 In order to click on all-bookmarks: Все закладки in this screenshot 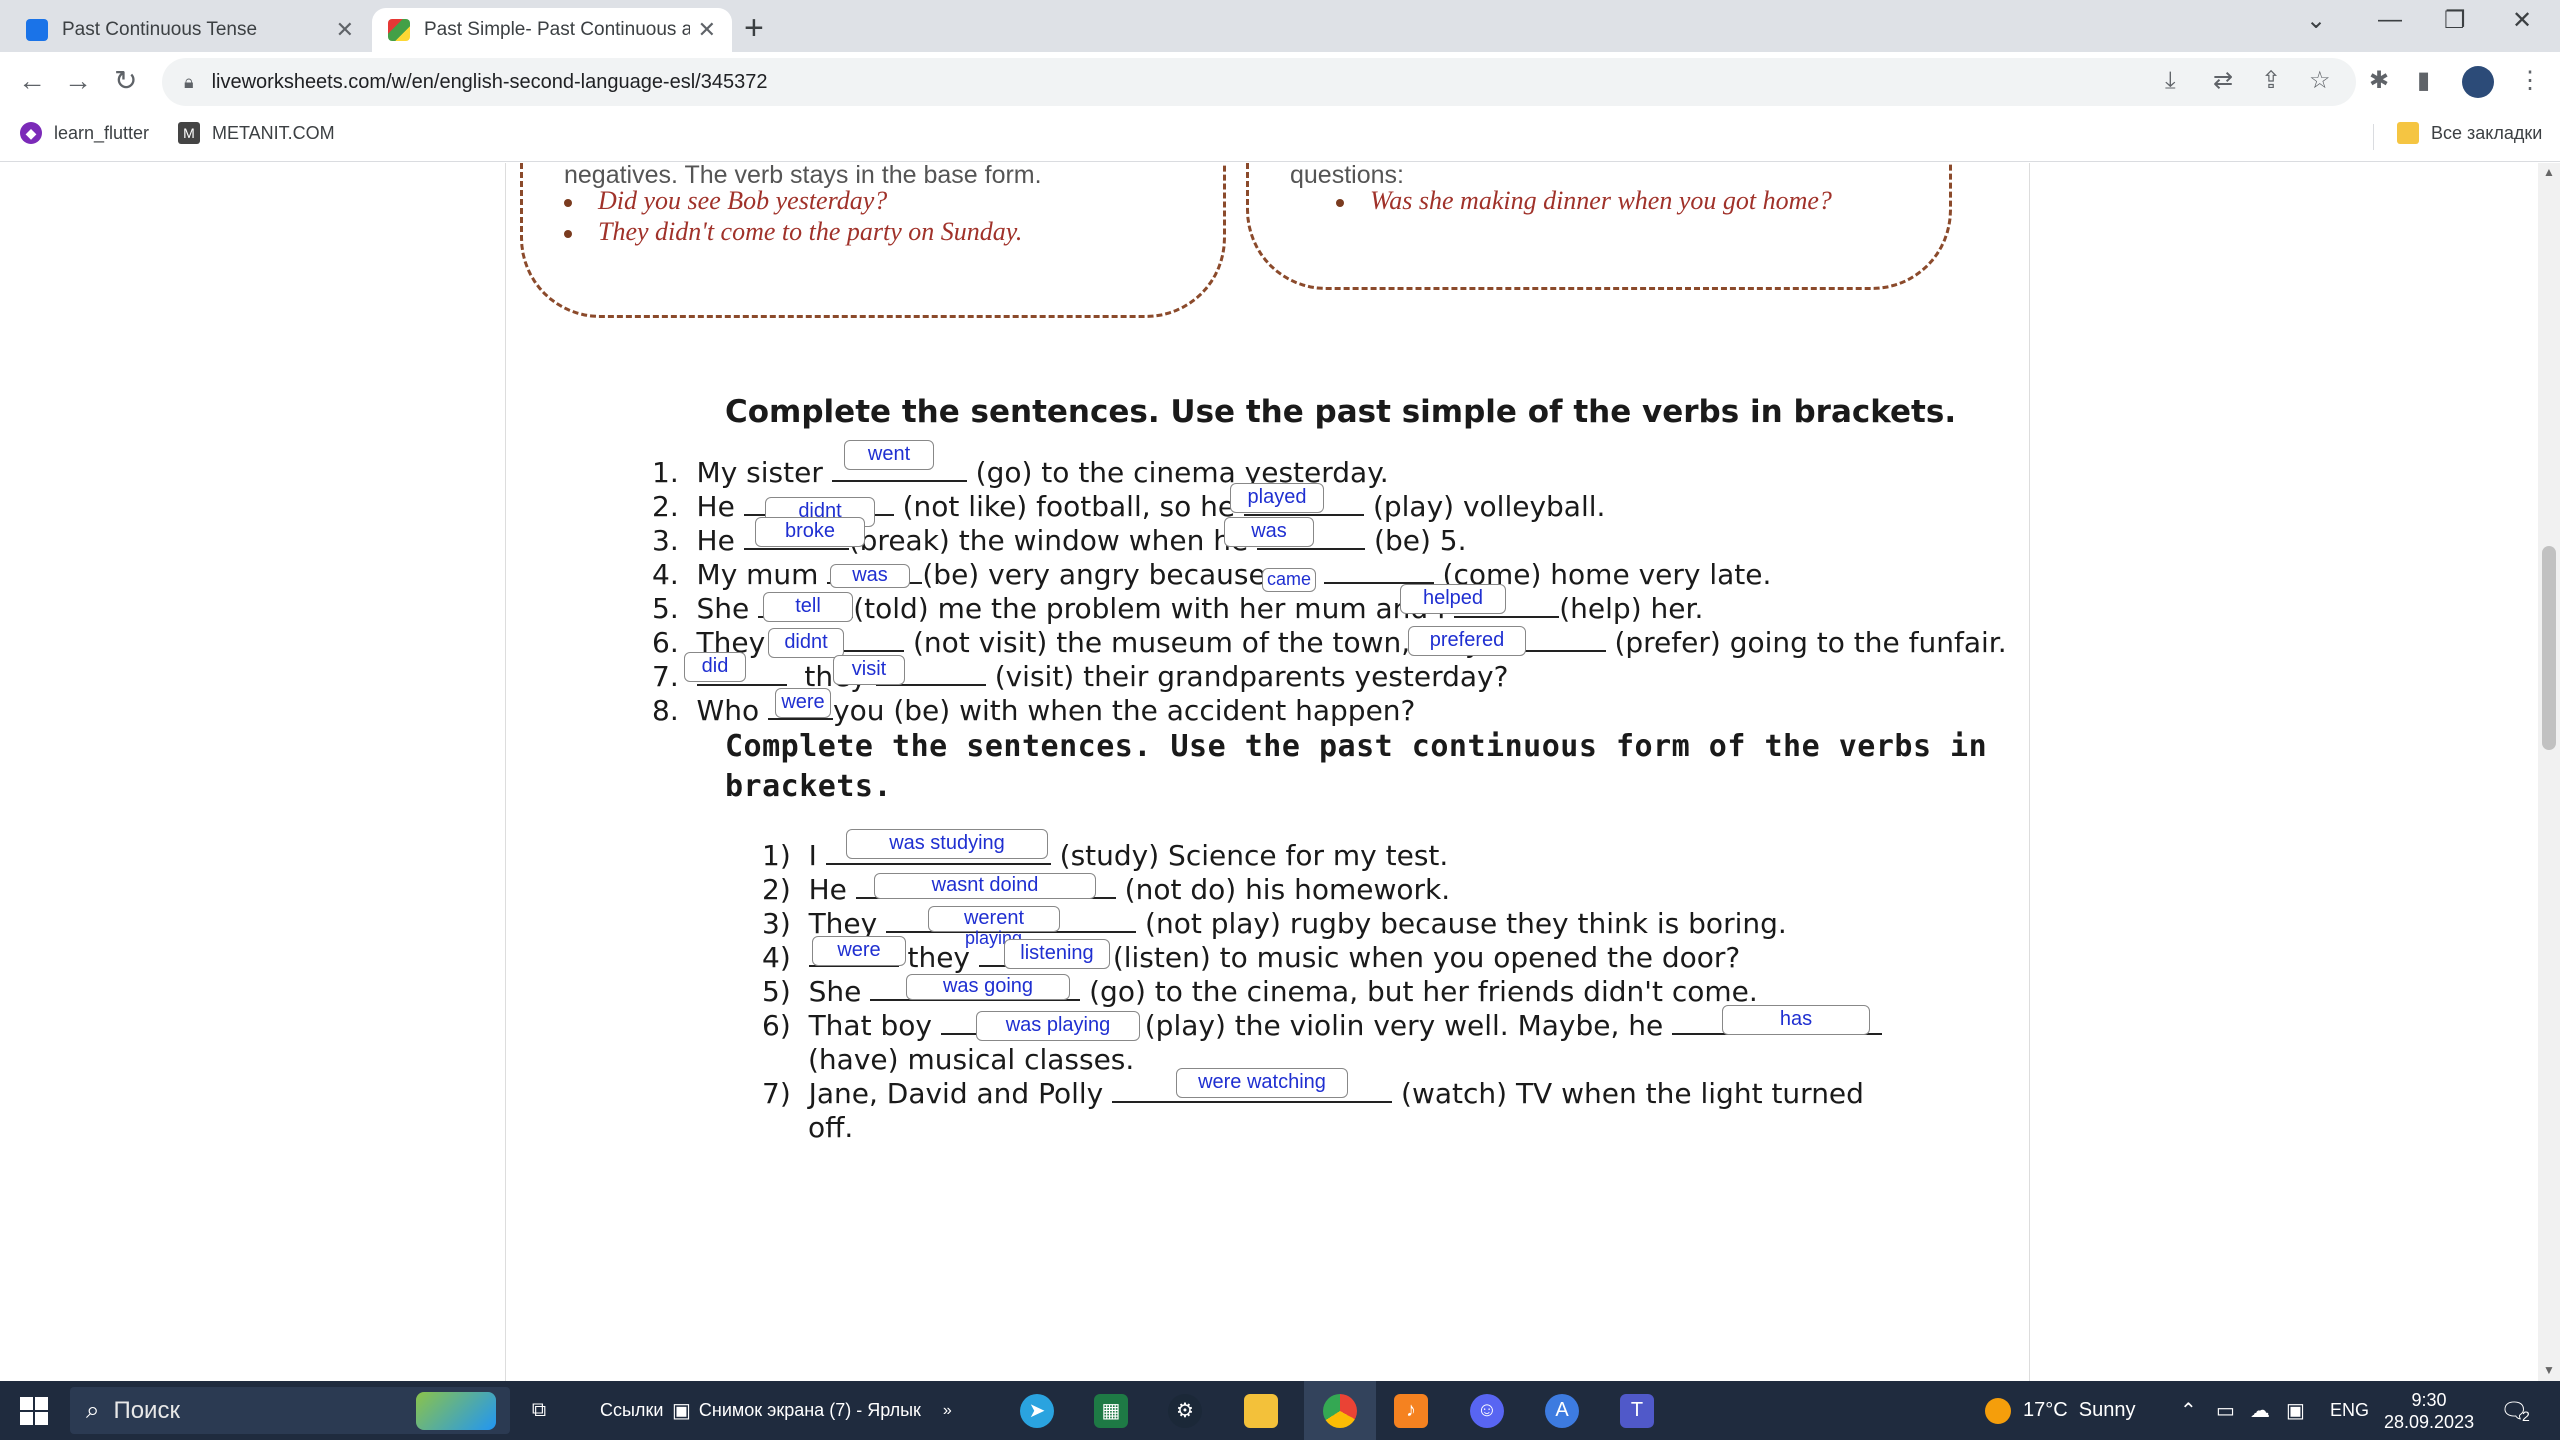, I will do `click(2469, 133)`.